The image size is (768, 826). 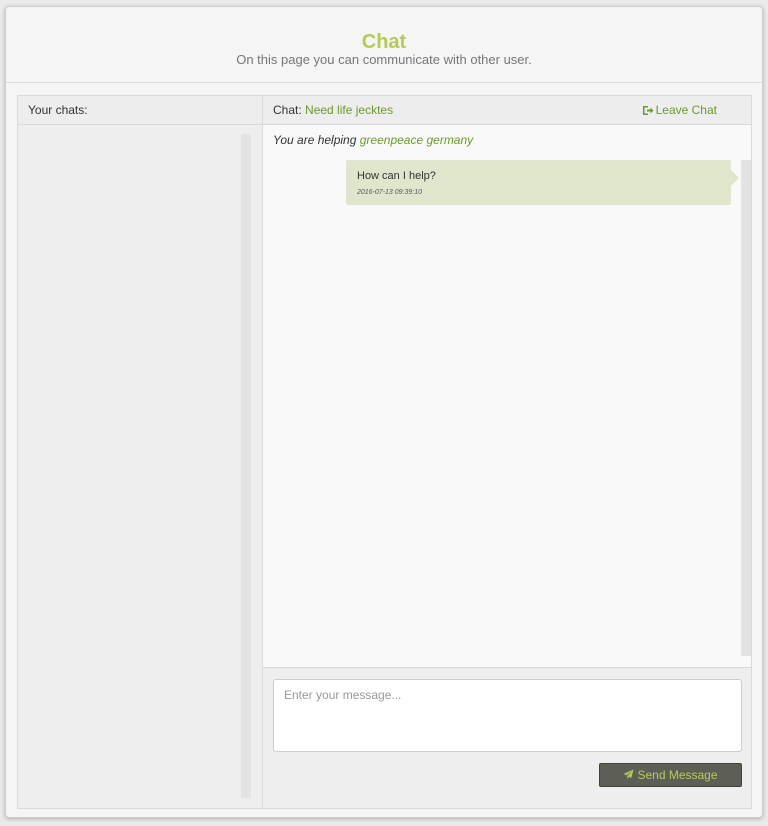 I want to click on chats-sidebar-header: Your chats:, so click(x=140, y=110).